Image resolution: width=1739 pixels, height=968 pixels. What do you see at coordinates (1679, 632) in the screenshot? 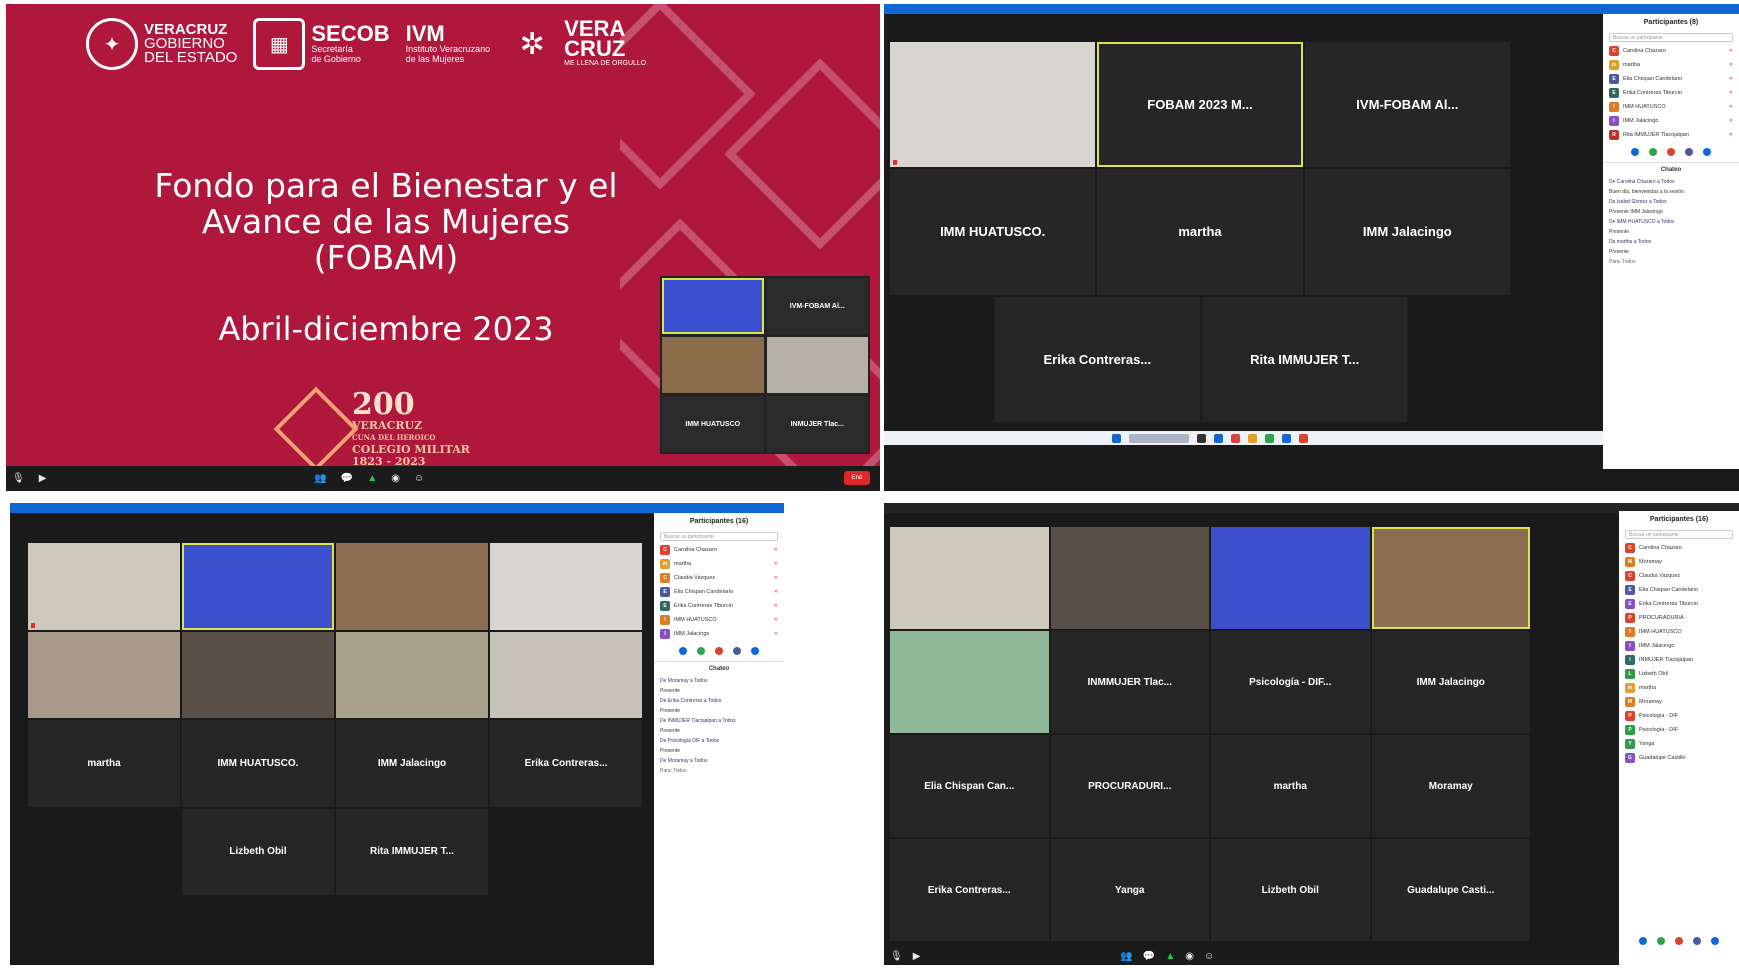
I see `participant-row: I IMM HUATUSCO` at bounding box center [1679, 632].